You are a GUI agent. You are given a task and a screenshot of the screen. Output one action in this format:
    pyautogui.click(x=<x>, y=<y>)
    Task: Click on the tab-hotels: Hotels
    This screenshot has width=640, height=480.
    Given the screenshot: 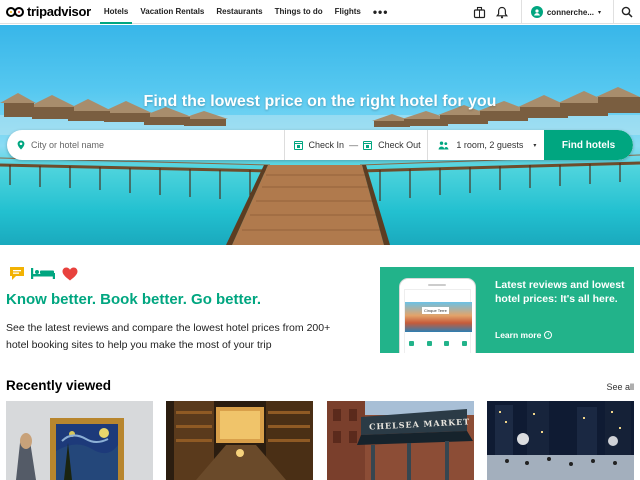 What is the action you would take?
    pyautogui.click(x=116, y=12)
    